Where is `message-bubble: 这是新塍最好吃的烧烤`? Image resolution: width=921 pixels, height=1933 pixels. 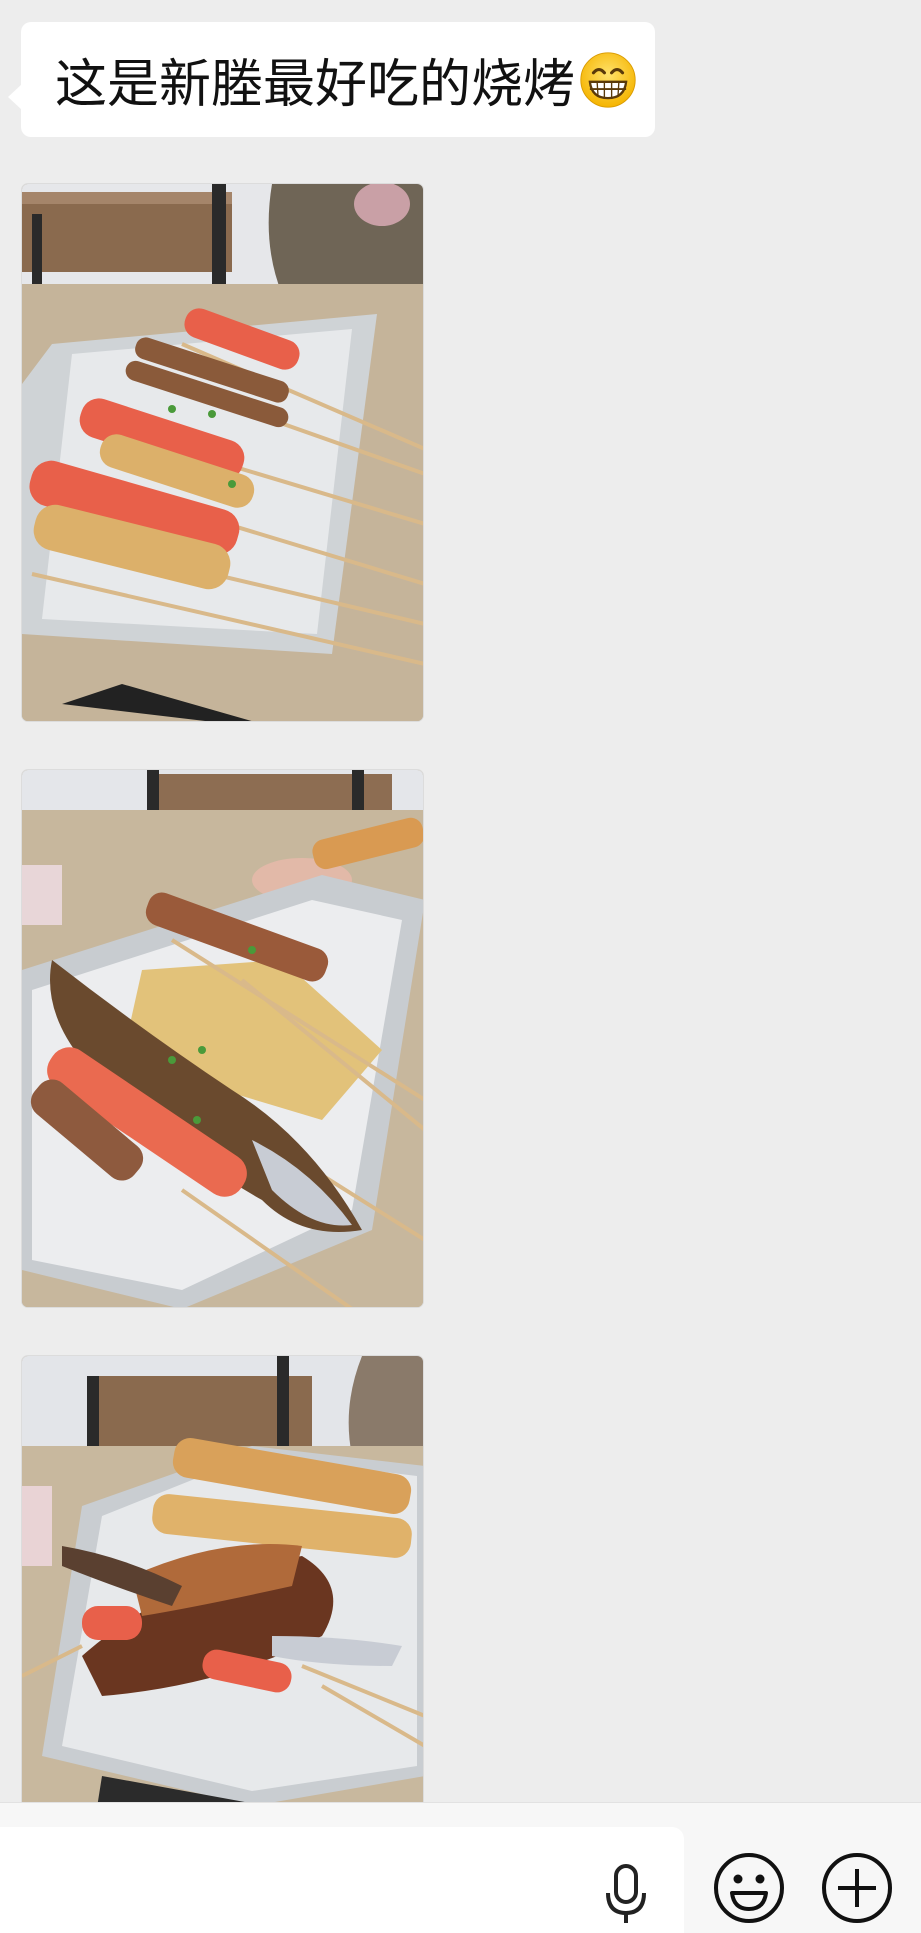 message-bubble: 这是新塍最好吃的烧烤 is located at coordinates (331, 79).